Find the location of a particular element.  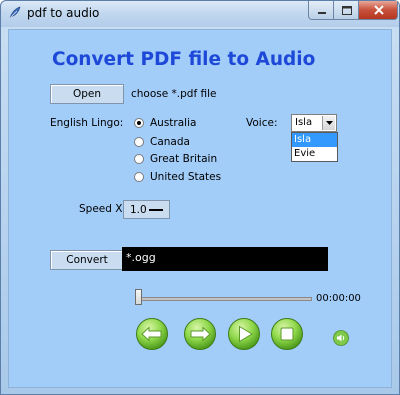

radio-label: Australia is located at coordinates (173, 123).